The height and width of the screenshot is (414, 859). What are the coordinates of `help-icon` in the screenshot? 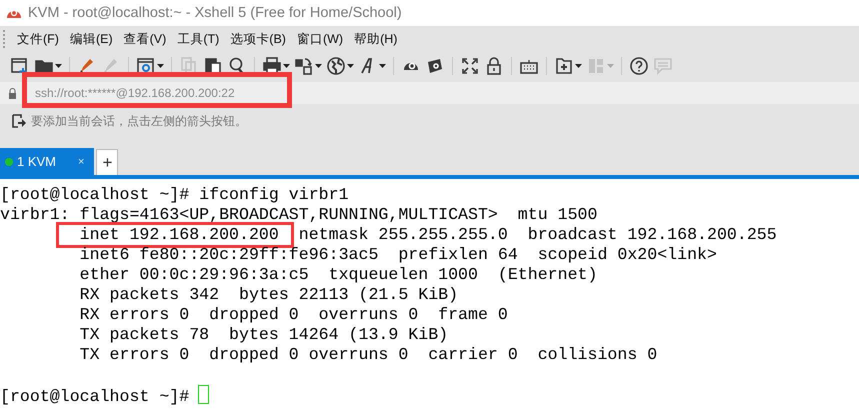 It's located at (639, 66).